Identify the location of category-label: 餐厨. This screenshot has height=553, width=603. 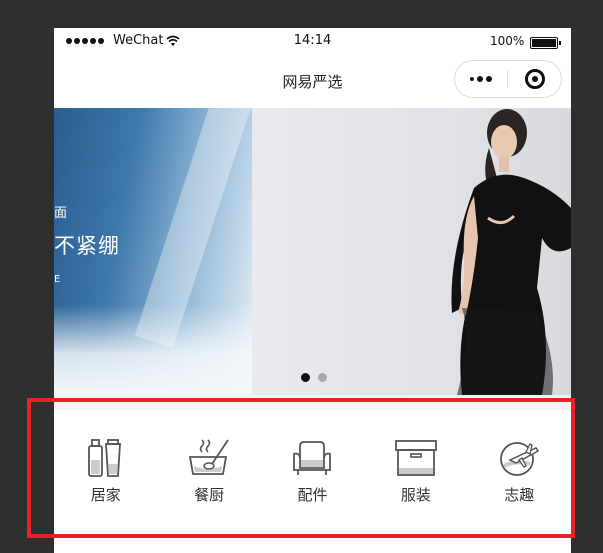
(209, 495).